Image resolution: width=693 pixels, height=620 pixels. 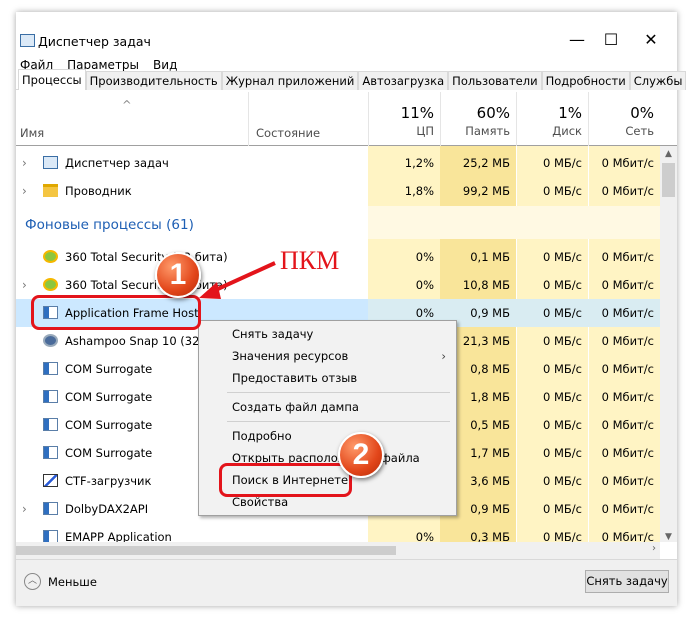 What do you see at coordinates (419, 163) in the screenshot?
I see `process-cpu: 1,2%` at bounding box center [419, 163].